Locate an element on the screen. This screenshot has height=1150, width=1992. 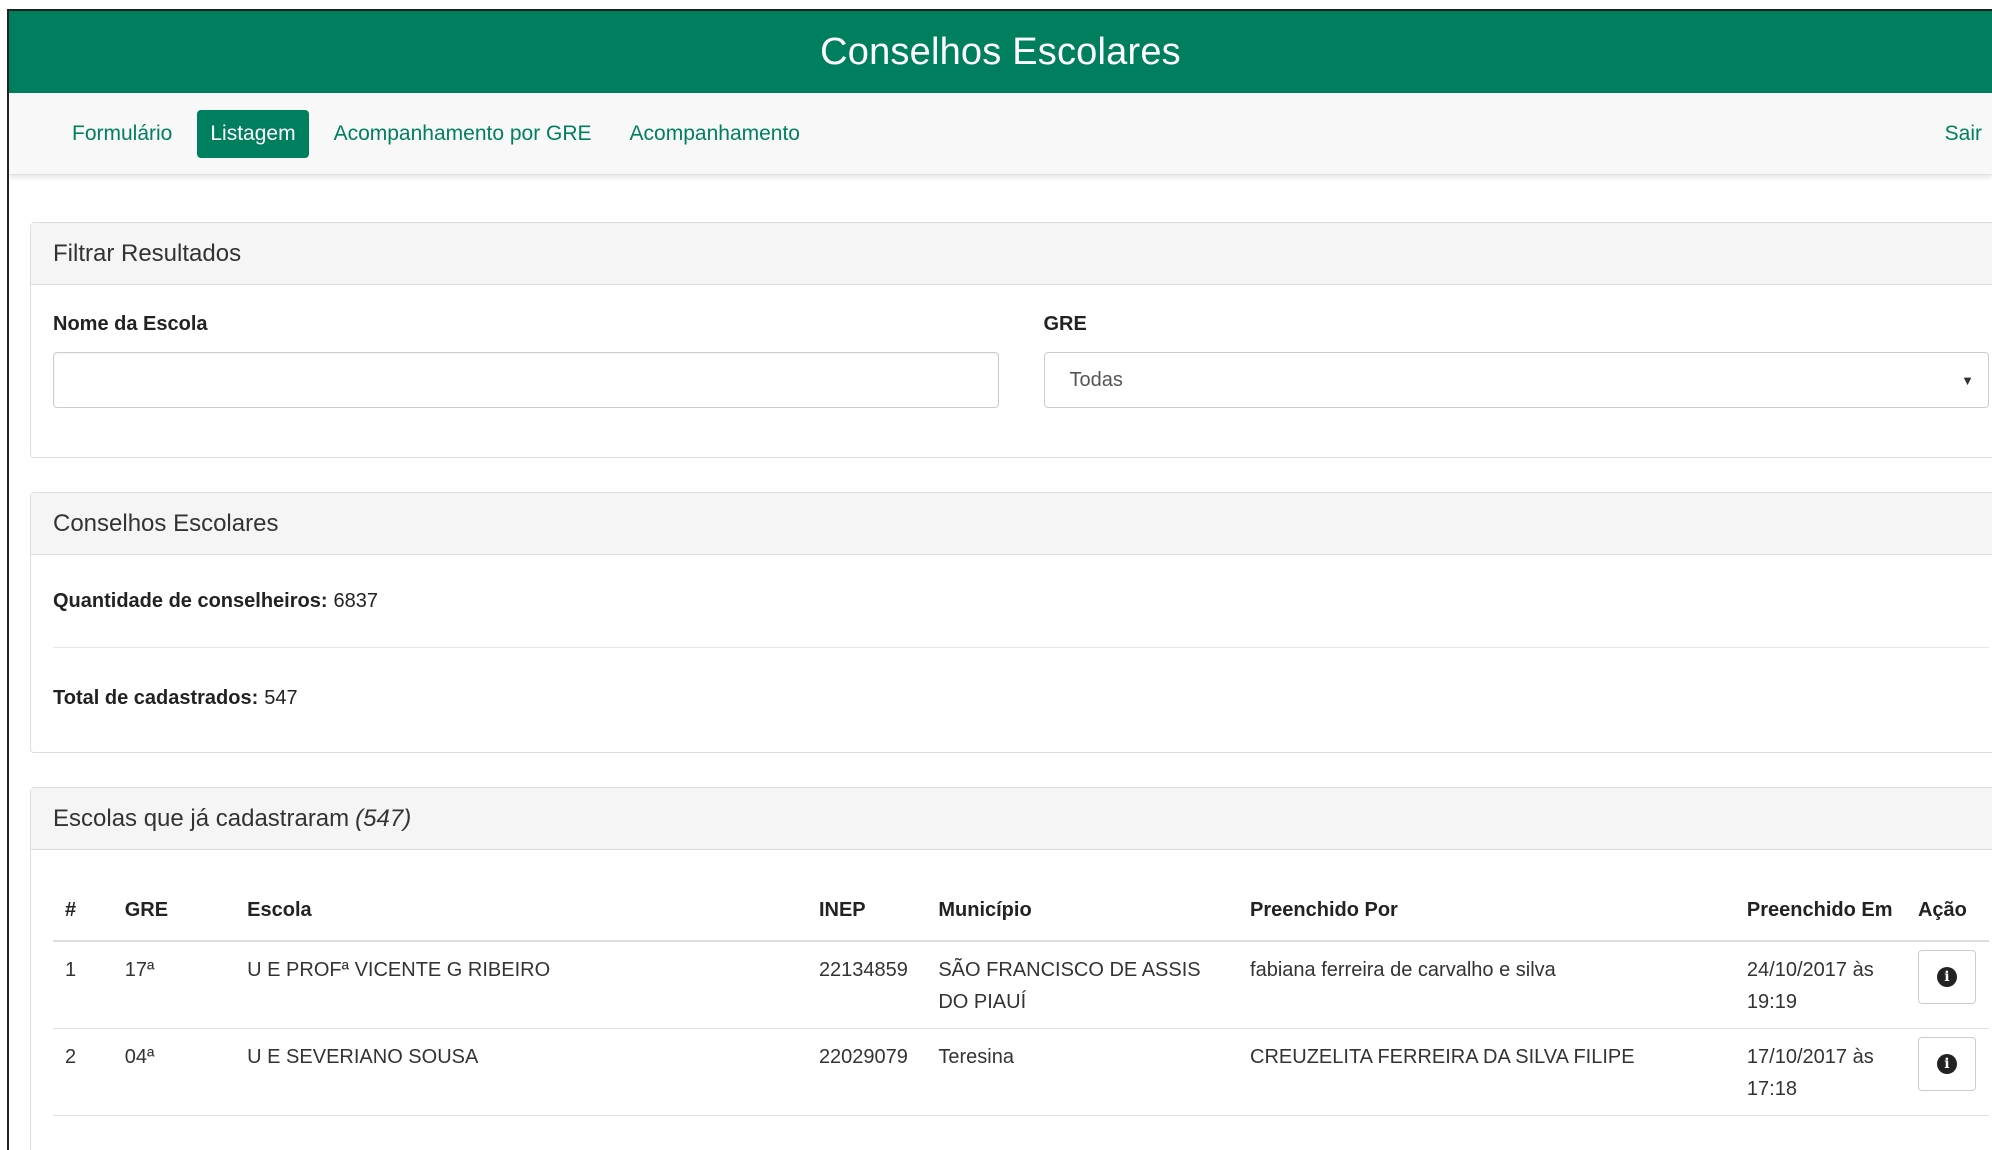
counts-panel-heading: Conselhos Escolares is located at coordinates (1011, 524).